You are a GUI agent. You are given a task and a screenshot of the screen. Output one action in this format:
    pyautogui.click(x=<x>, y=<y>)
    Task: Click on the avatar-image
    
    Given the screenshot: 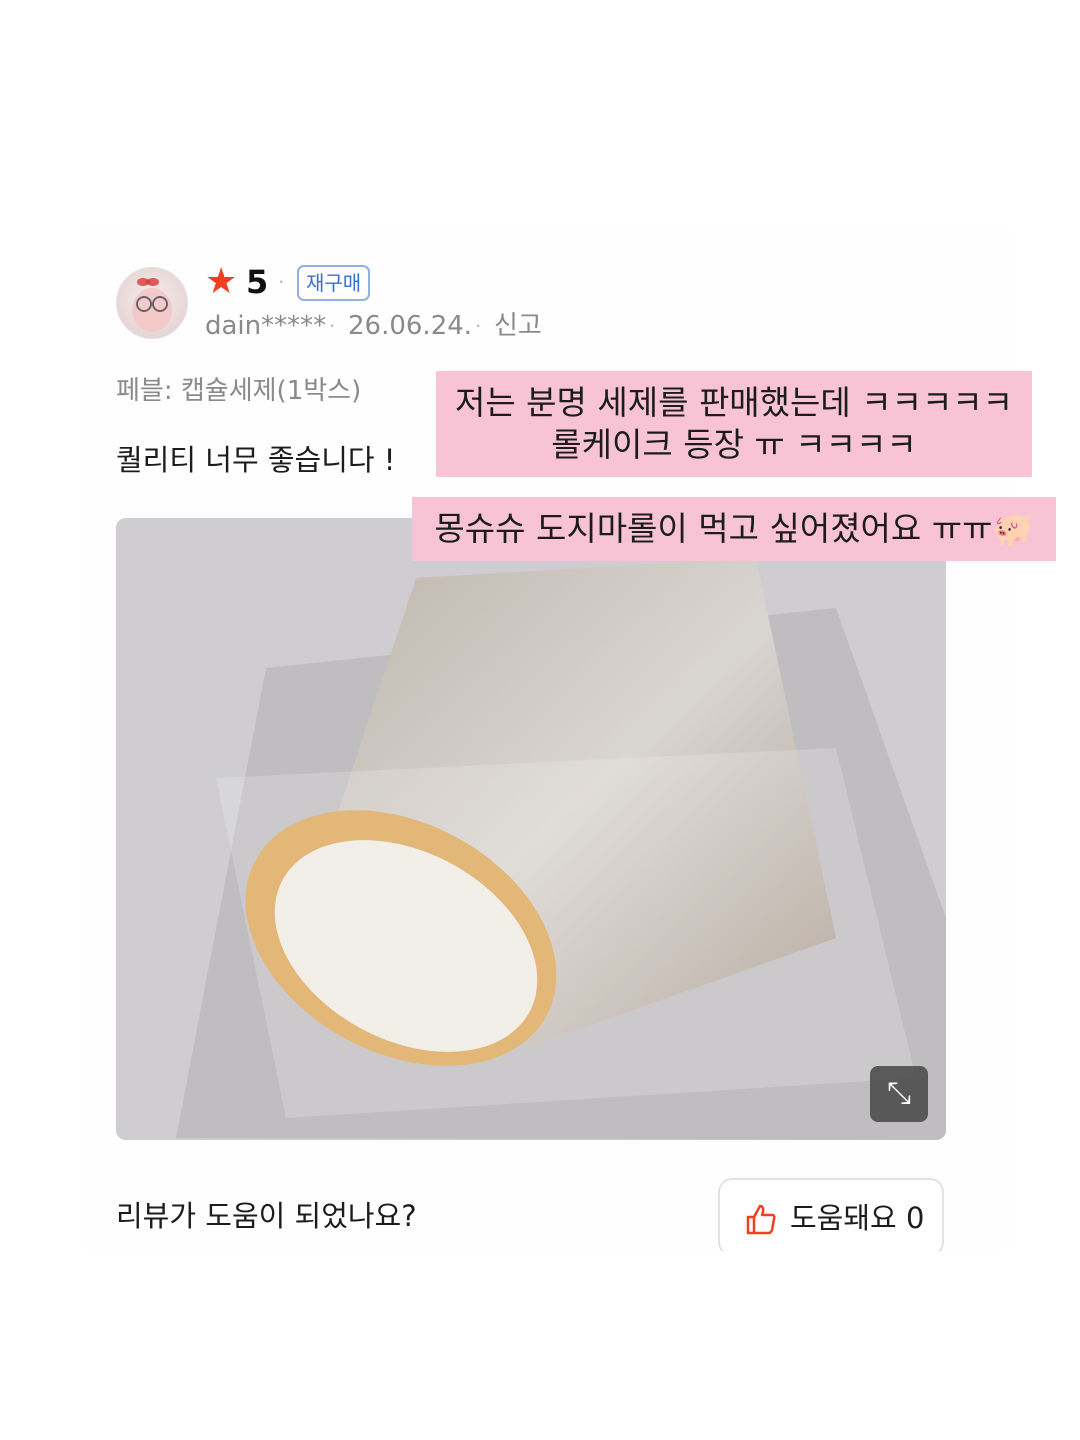 What is the action you would take?
    pyautogui.click(x=152, y=305)
    